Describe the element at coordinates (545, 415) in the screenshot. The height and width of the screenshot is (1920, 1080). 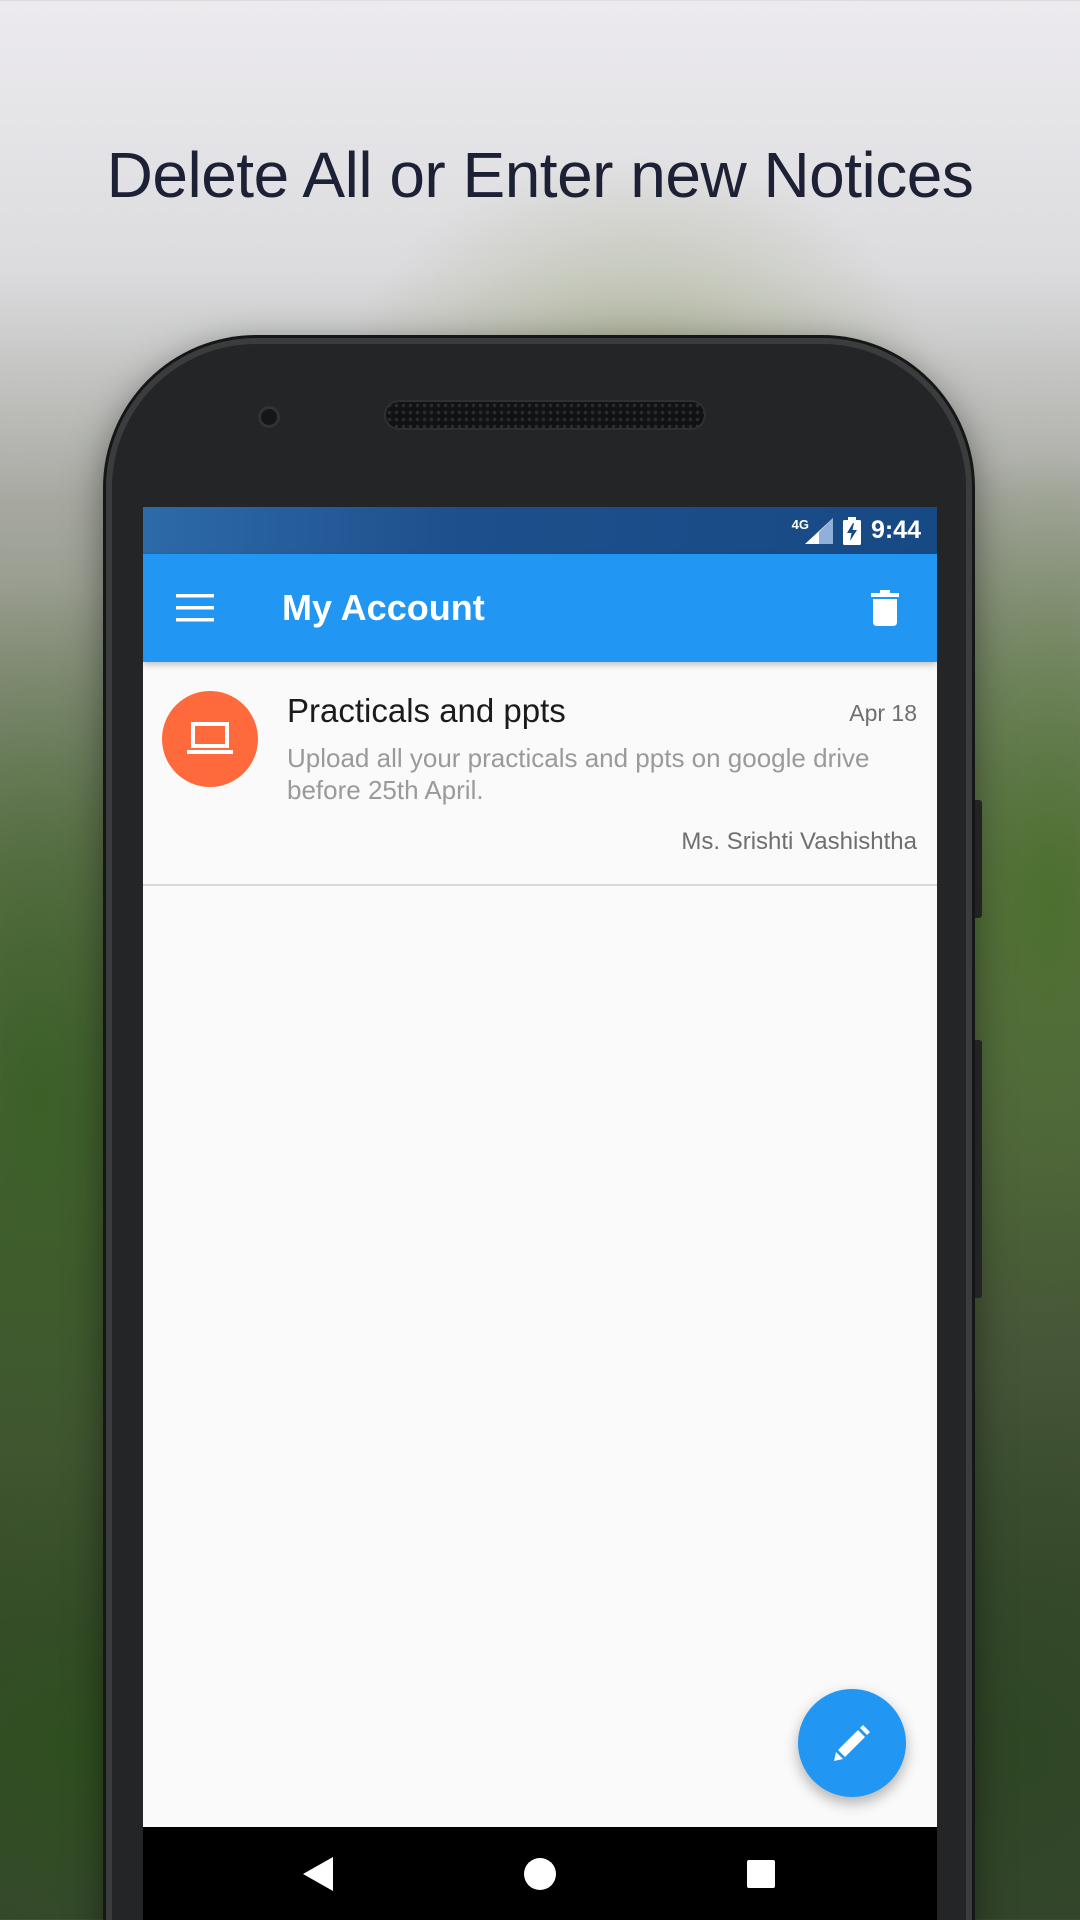
I see `earpiece-speaker` at that location.